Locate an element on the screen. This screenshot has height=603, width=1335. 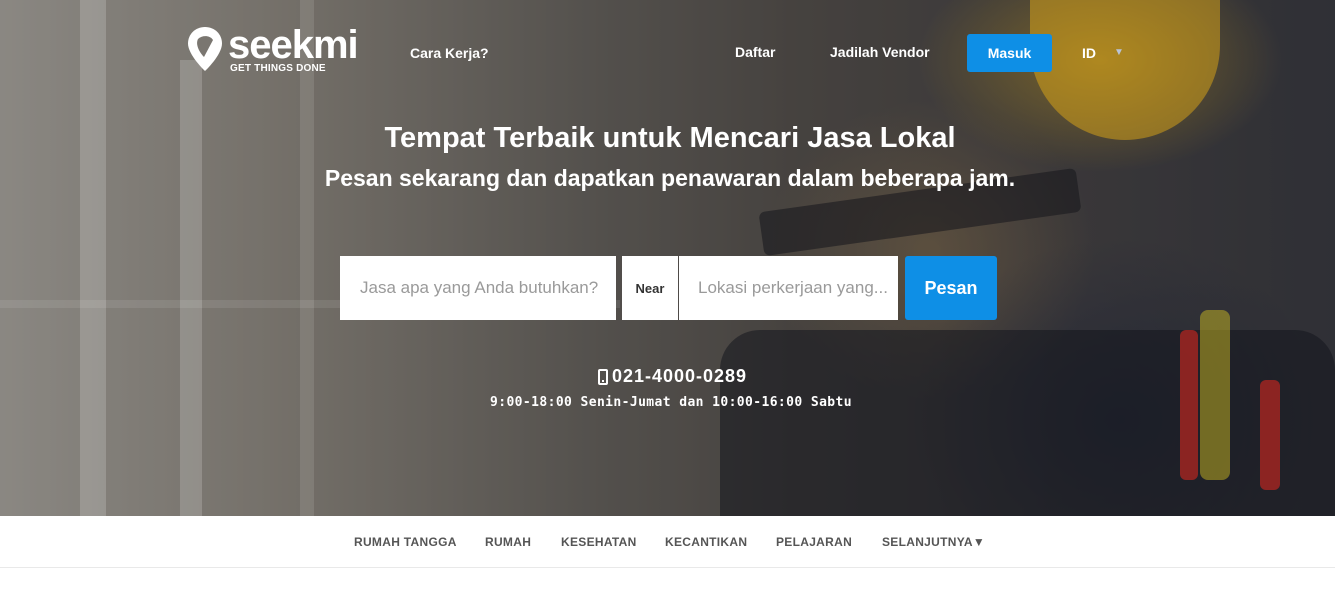
location-pin-icon is located at coordinates (205, 49).